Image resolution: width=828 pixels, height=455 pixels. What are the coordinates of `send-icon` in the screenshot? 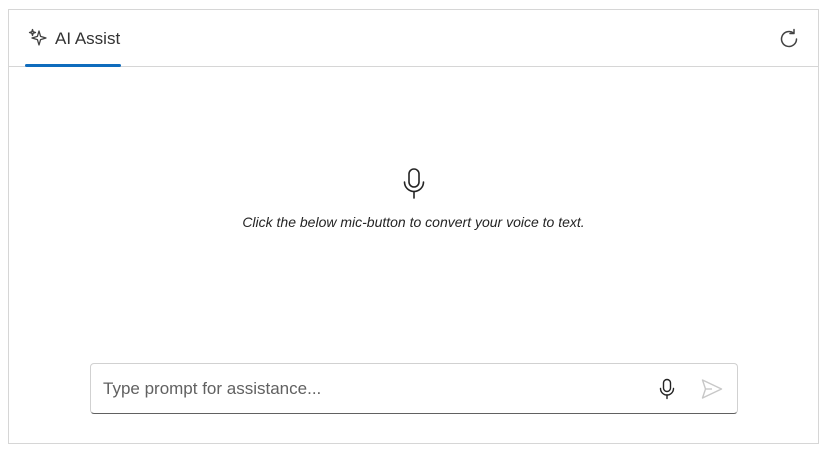 It's located at (712, 389).